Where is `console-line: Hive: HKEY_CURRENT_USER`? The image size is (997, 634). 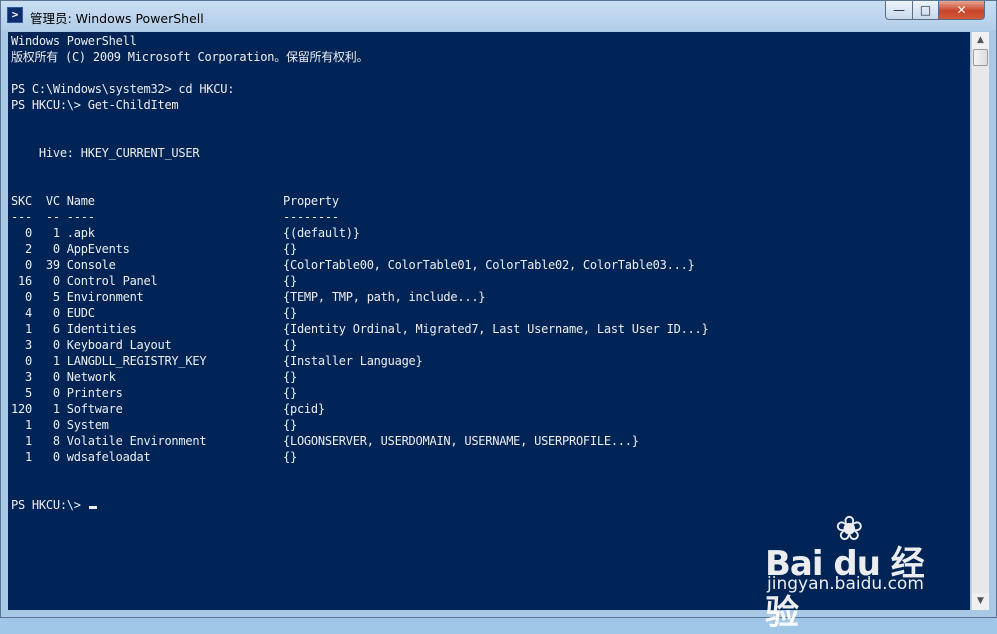
console-line: Hive: HKEY_CURRENT_USER is located at coordinates (105, 153).